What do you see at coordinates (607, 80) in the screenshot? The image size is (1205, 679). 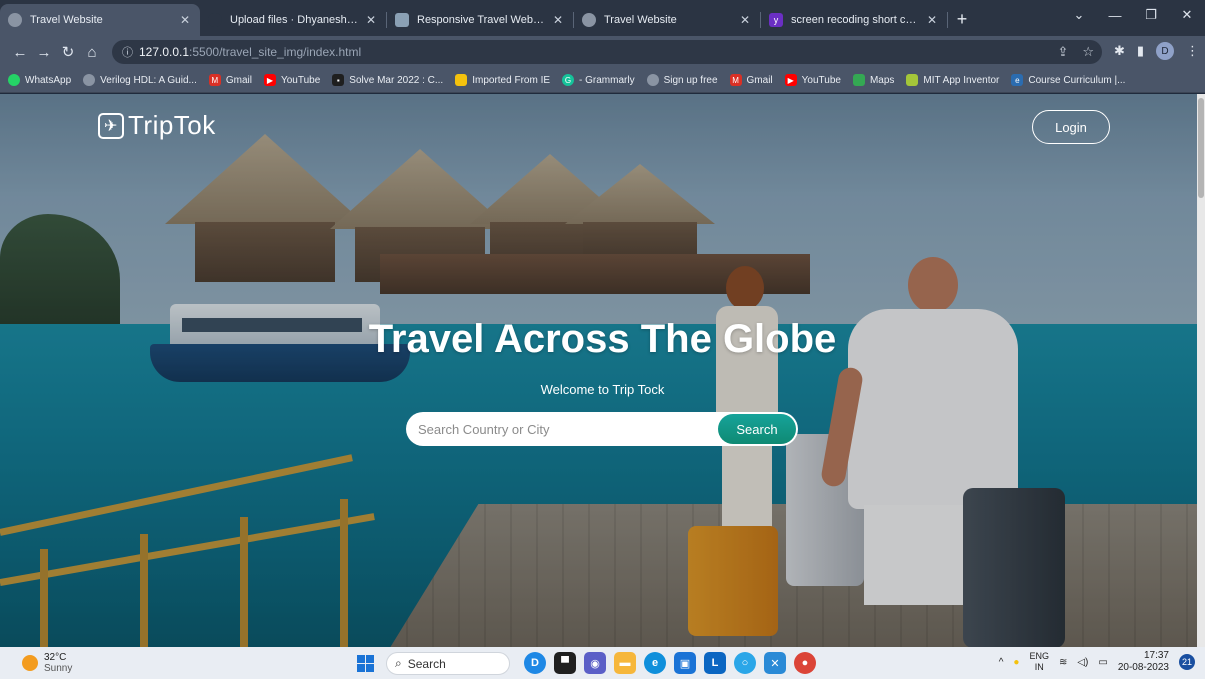 I see `bookmark-label: - Grammarly` at bounding box center [607, 80].